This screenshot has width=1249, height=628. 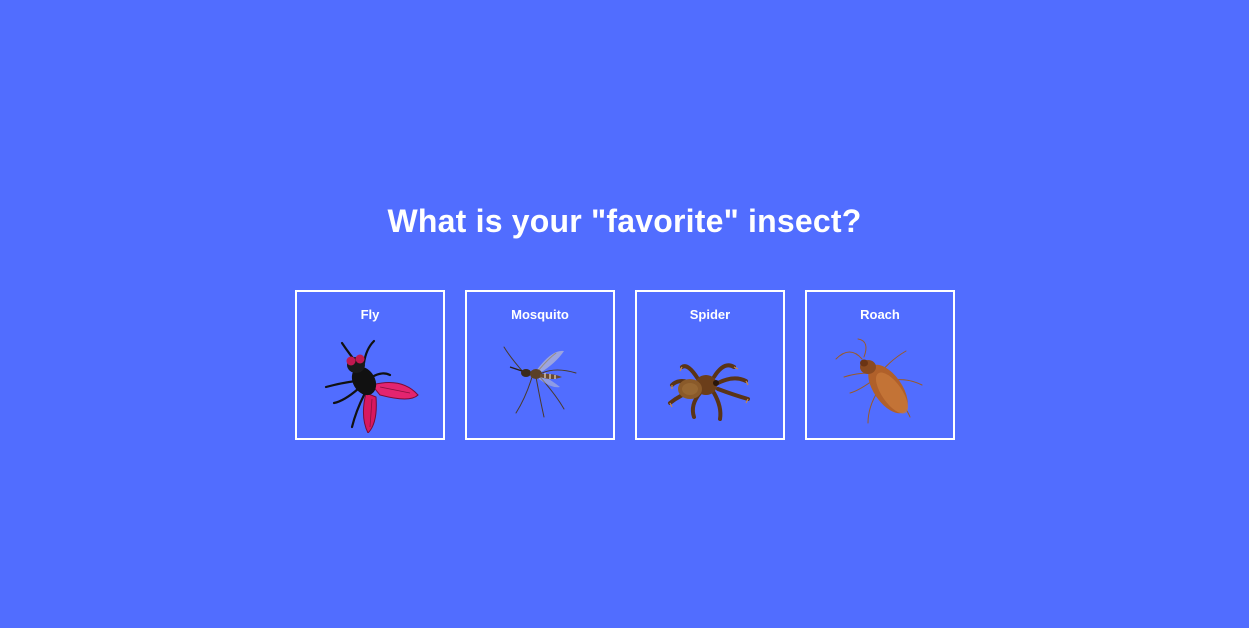 I want to click on choice-label: Spider, so click(x=710, y=314).